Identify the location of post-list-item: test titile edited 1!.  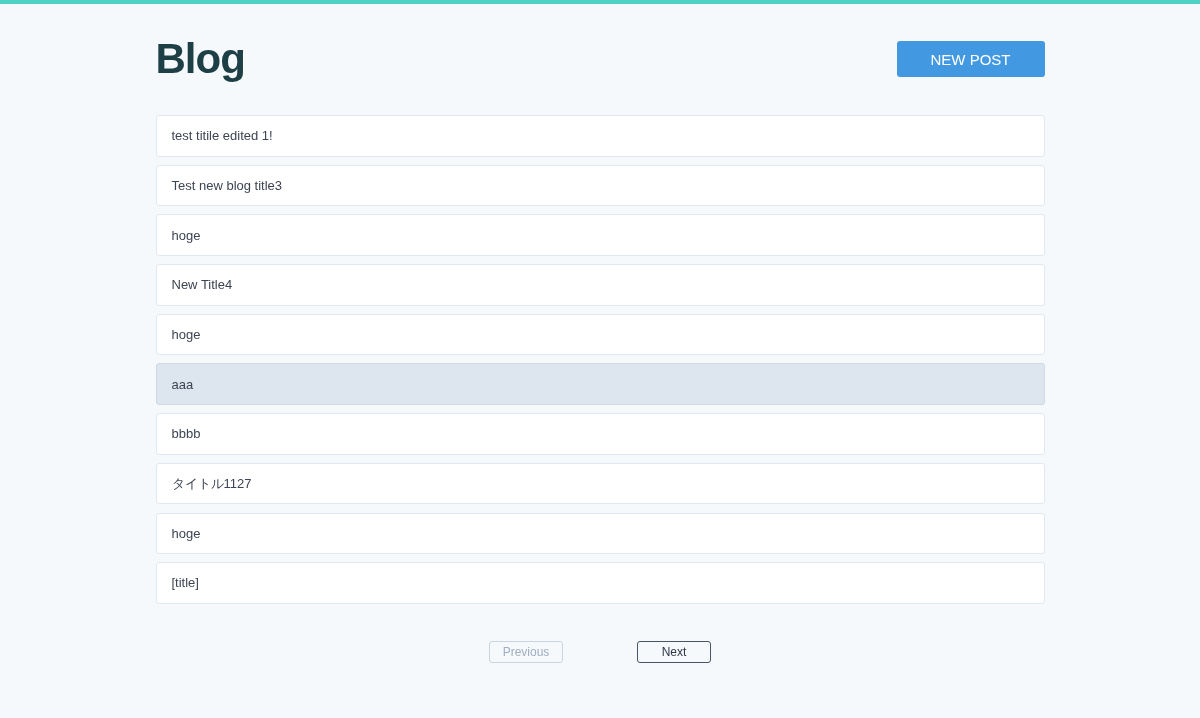
(600, 136).